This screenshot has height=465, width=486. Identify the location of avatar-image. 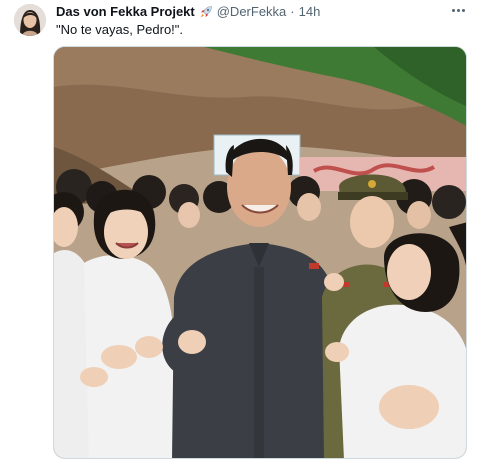
(30, 20).